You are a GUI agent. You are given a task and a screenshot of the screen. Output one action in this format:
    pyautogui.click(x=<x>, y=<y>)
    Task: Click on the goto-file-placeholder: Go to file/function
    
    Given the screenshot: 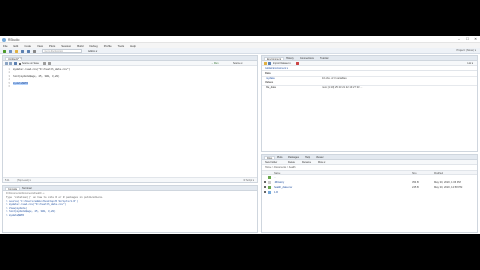 What is the action you would take?
    pyautogui.click(x=54, y=52)
    